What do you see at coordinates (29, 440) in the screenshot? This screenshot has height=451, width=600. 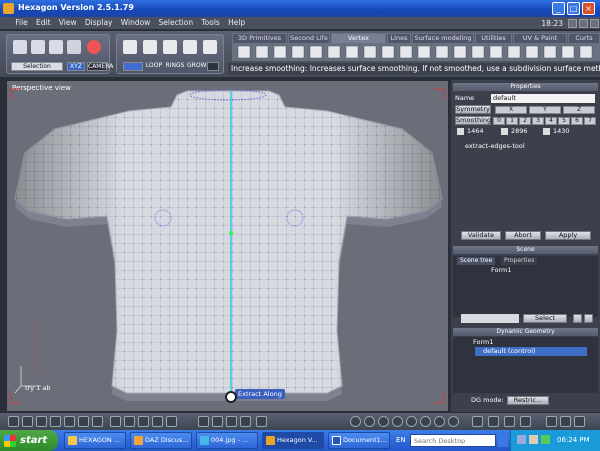 I see `start-button: start` at bounding box center [29, 440].